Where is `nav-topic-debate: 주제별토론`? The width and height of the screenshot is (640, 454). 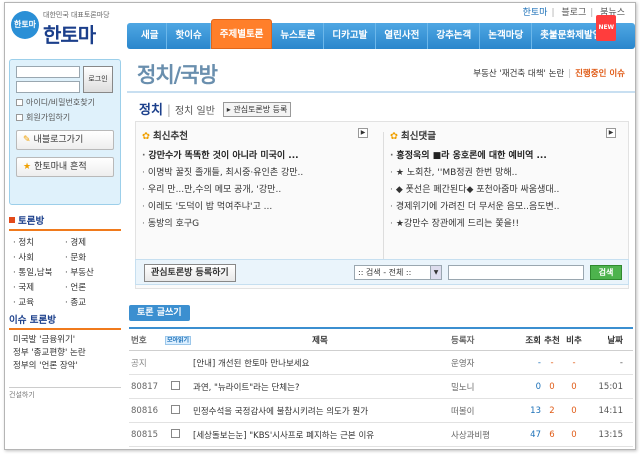
nav-topic-debate: 주제별토론 is located at coordinates (241, 34).